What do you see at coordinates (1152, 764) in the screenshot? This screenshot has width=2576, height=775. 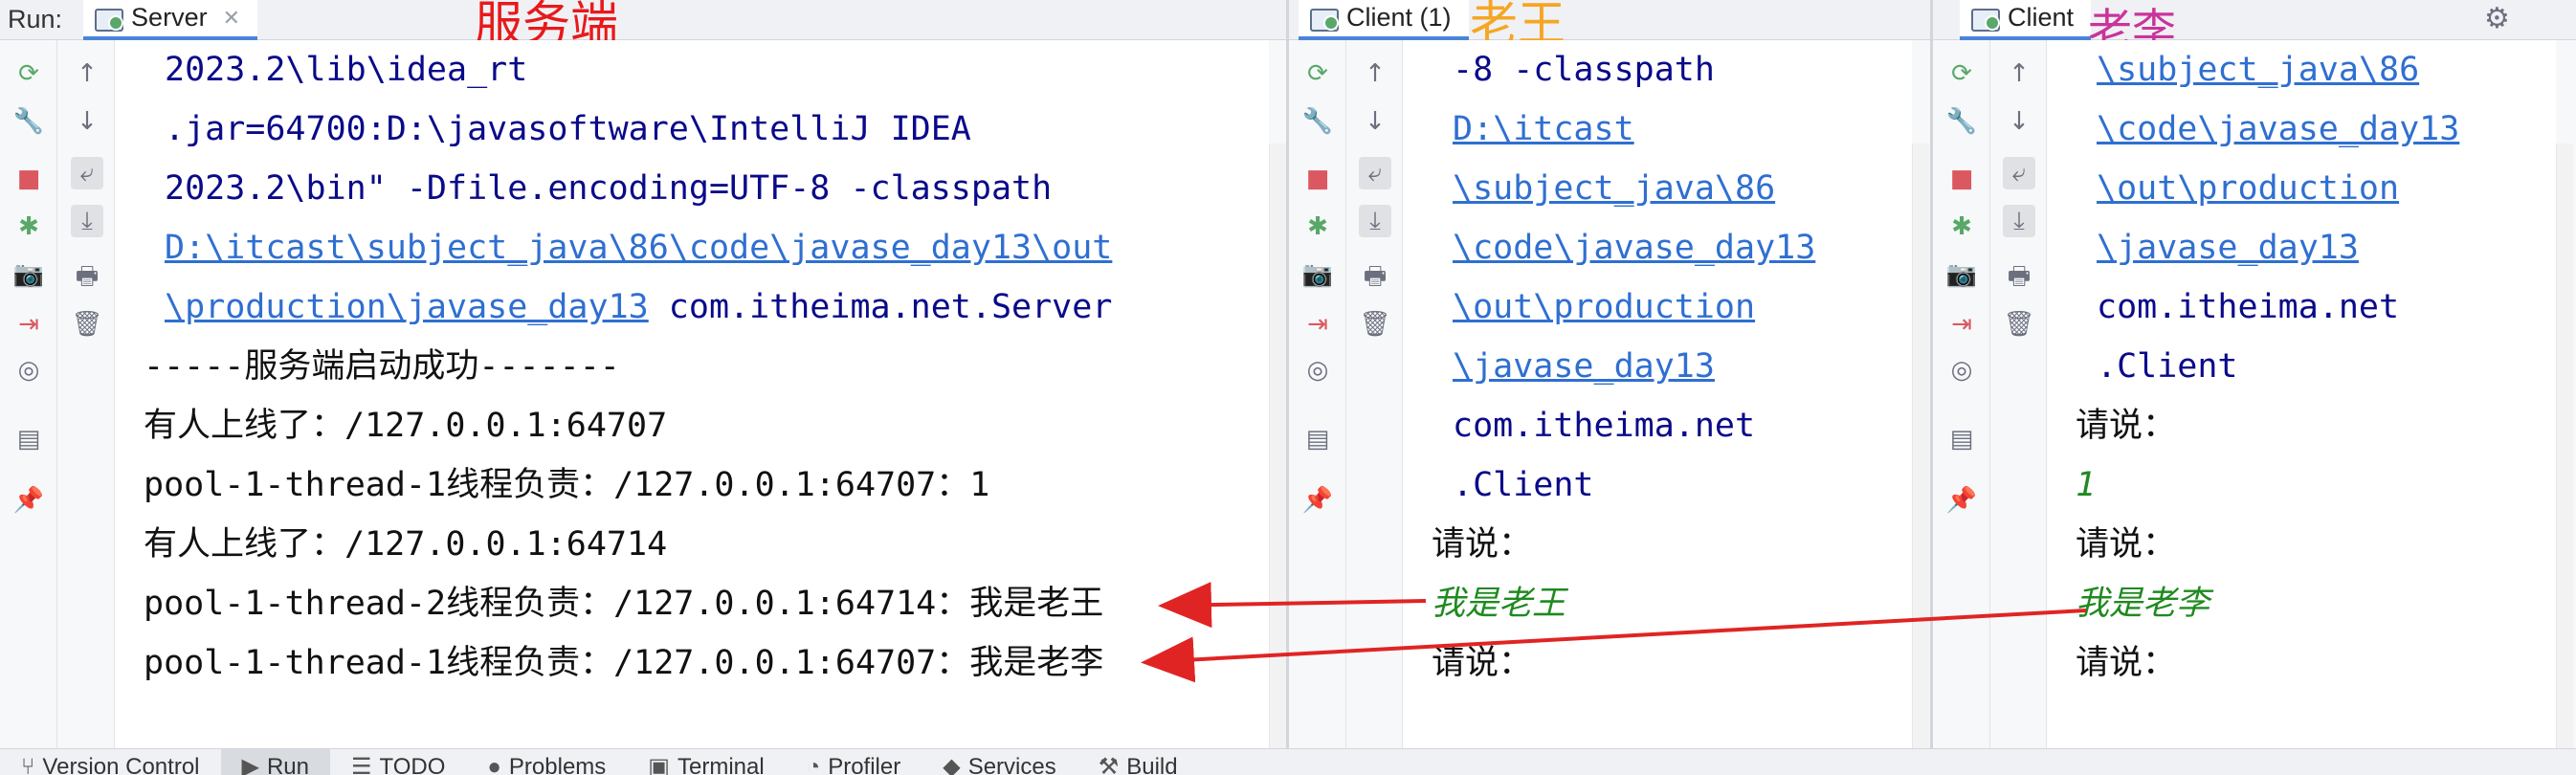 I see `tool-tab-label: Build` at bounding box center [1152, 764].